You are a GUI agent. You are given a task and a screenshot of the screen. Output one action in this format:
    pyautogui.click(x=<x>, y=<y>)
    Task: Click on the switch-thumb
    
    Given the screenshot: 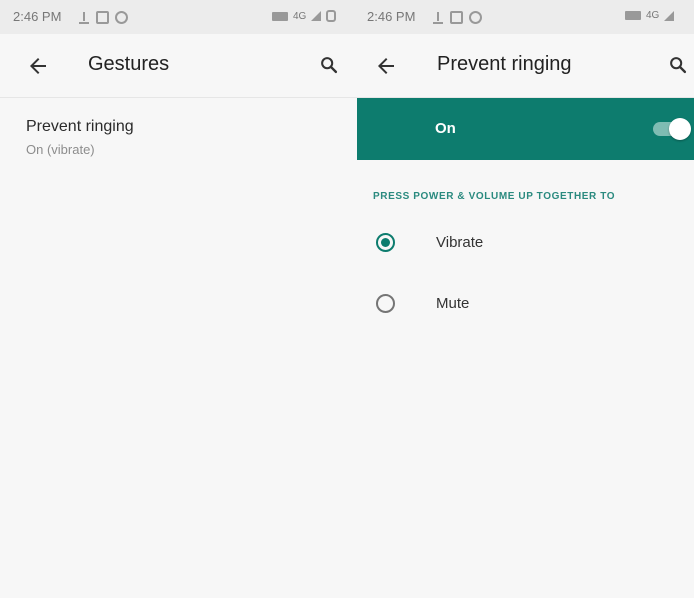 What is the action you would take?
    pyautogui.click(x=680, y=129)
    